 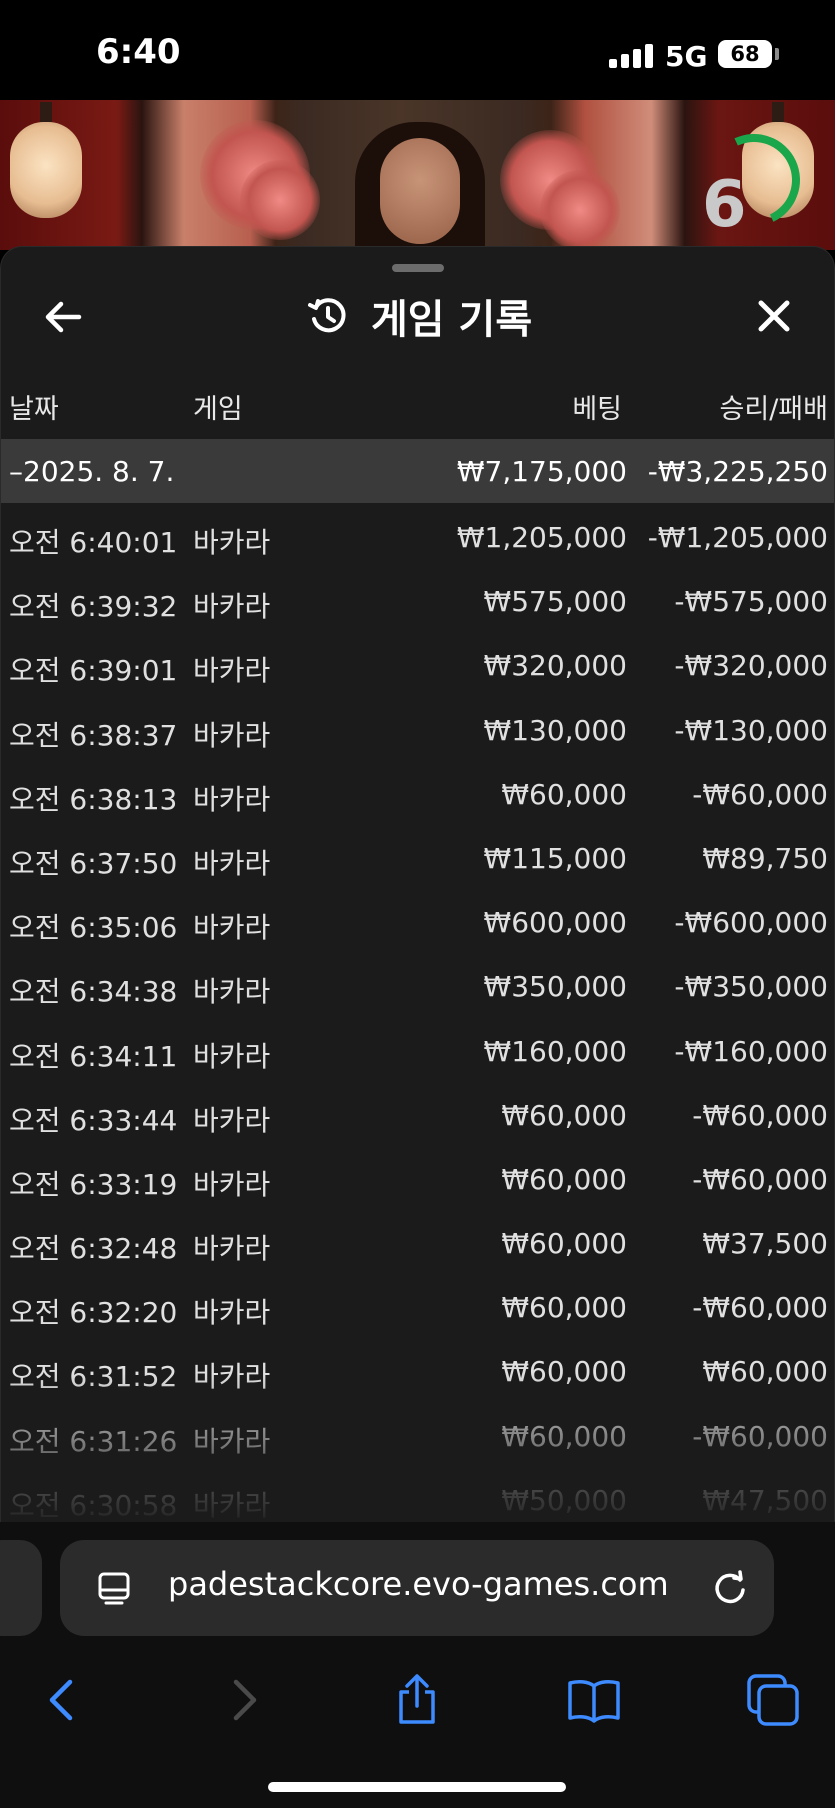 I want to click on row-time: 오전 6:34:11, so click(x=93, y=1056).